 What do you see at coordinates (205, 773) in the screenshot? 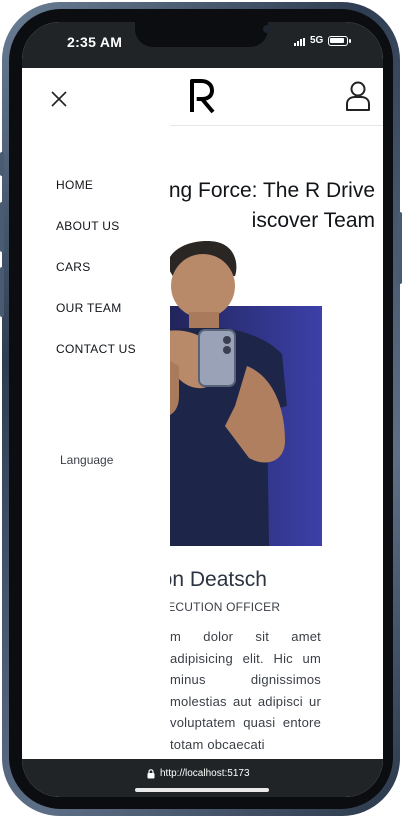
I see `url-text: http://localhost:5173` at bounding box center [205, 773].